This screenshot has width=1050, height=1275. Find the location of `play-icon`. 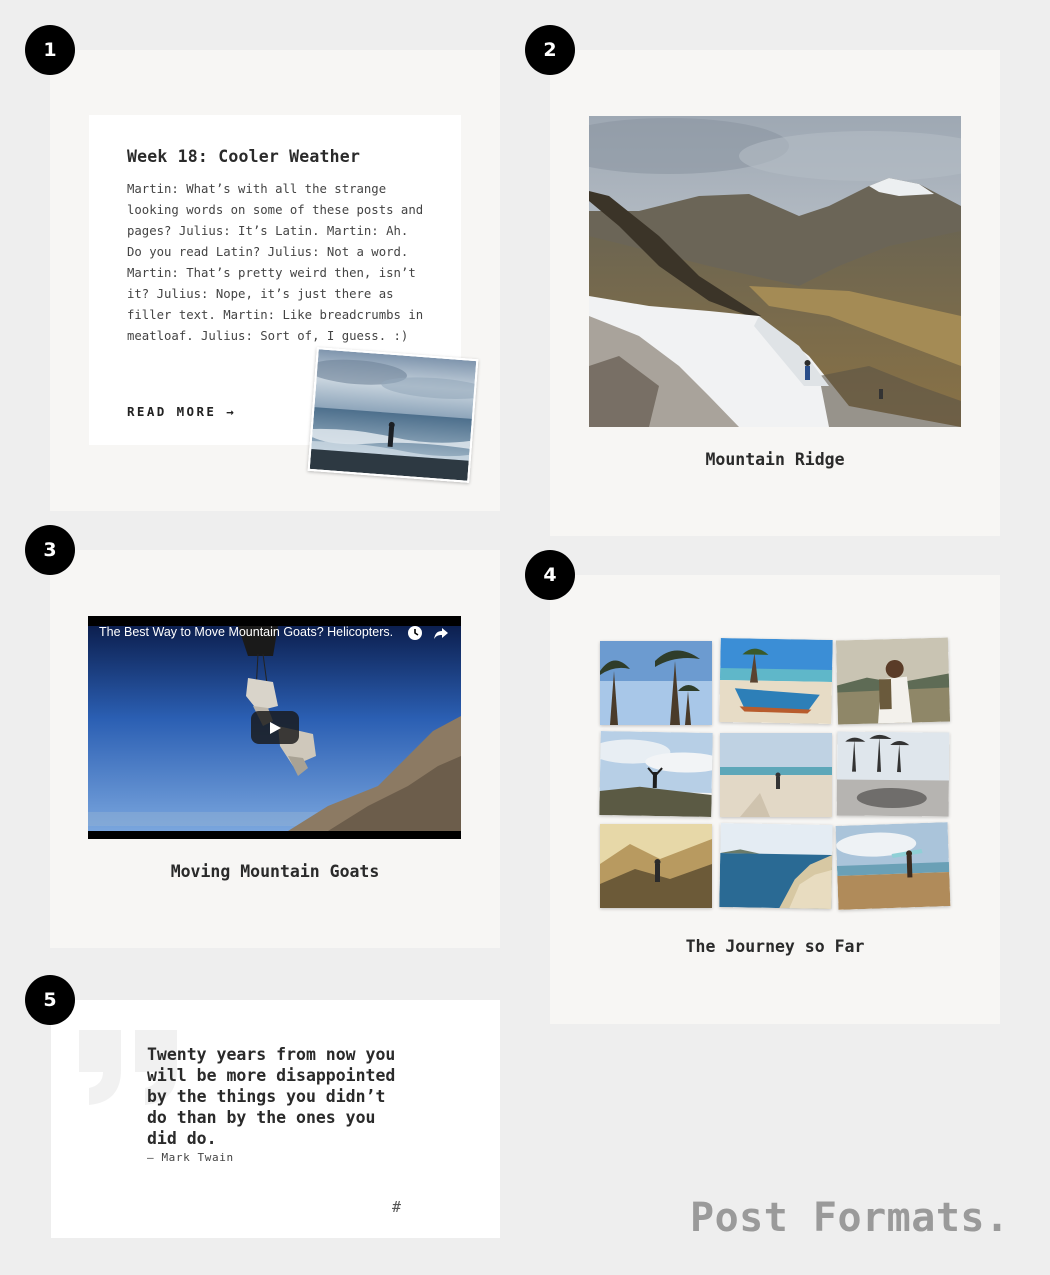

play-icon is located at coordinates (275, 727).